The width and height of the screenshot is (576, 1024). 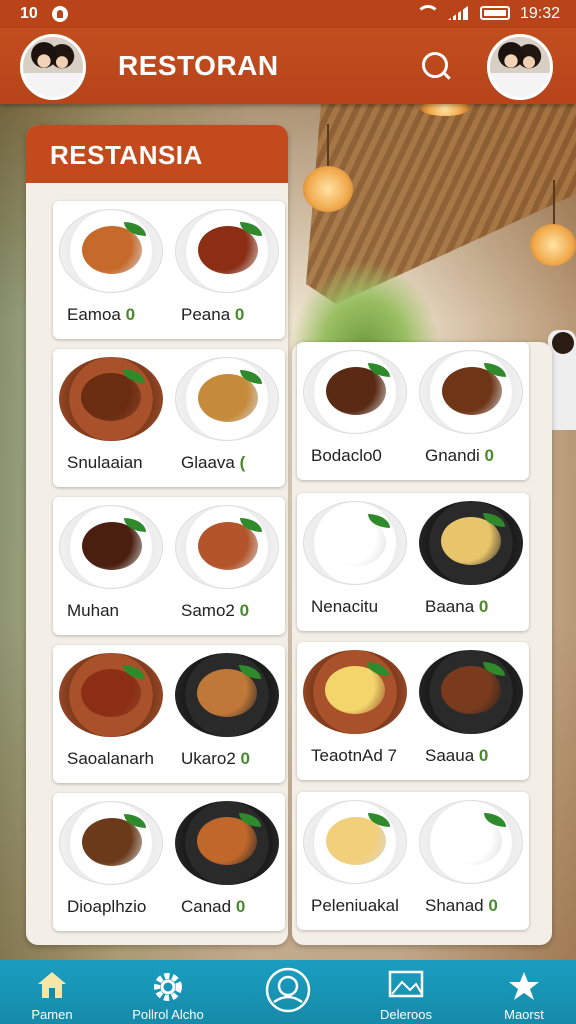 What do you see at coordinates (563, 343) in the screenshot?
I see `waiter-head` at bounding box center [563, 343].